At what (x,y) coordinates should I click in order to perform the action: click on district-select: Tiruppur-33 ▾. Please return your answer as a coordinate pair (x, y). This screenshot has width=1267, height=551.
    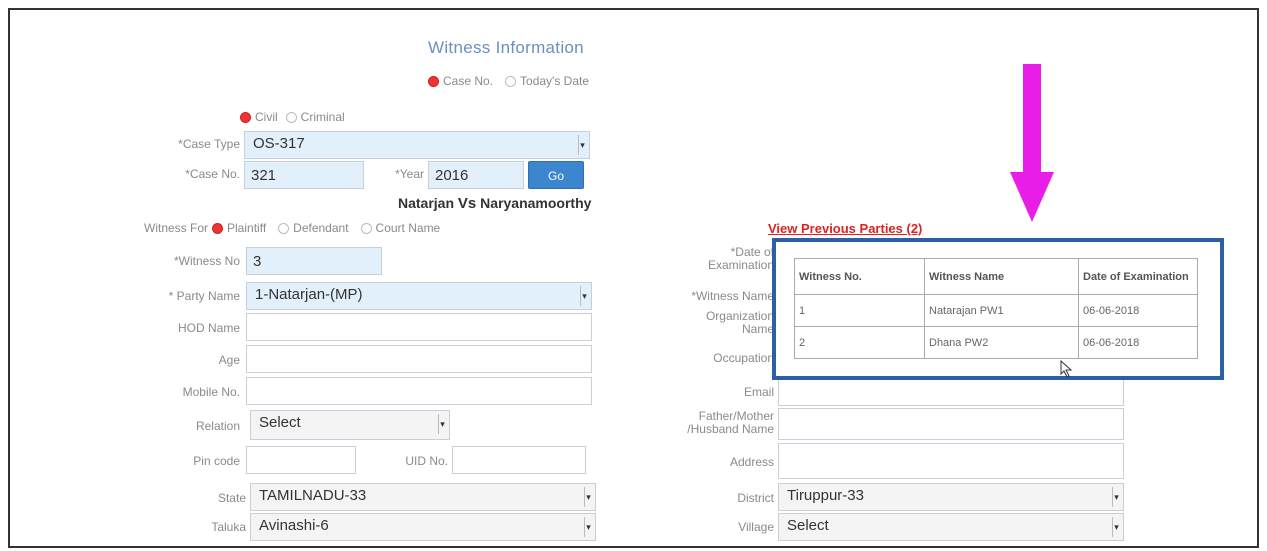
    Looking at the image, I should click on (951, 497).